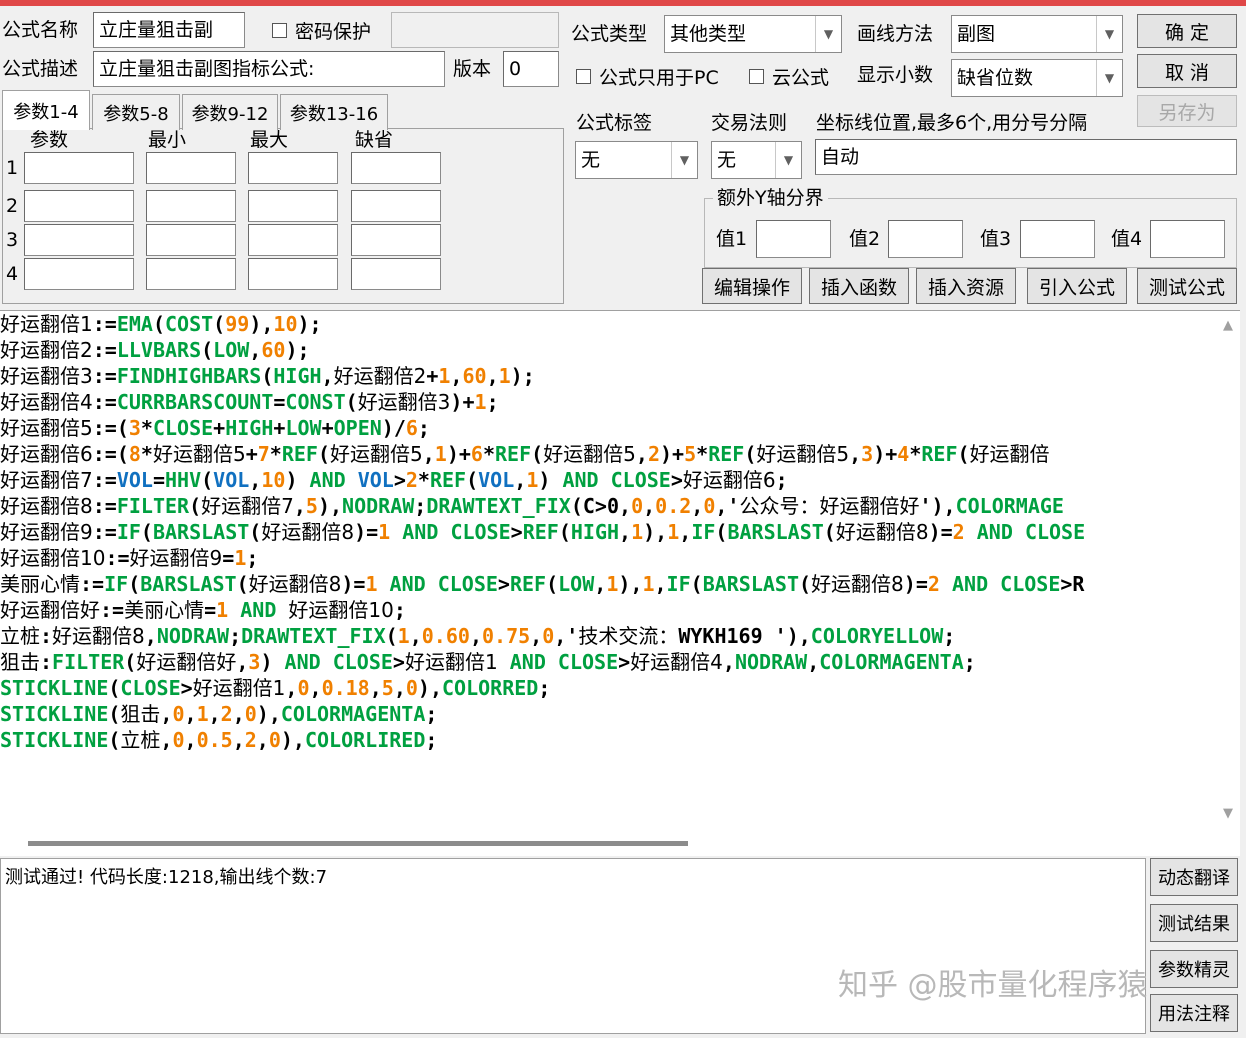  I want to click on value3-input, so click(1057, 239).